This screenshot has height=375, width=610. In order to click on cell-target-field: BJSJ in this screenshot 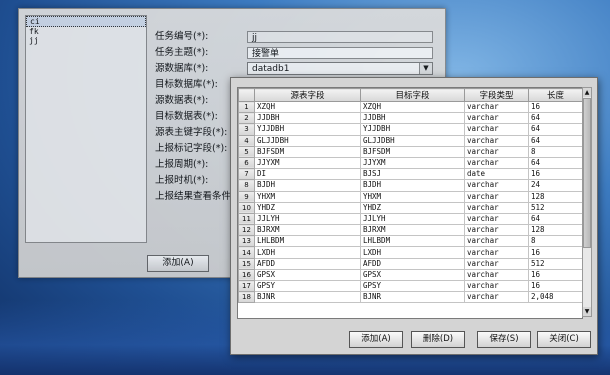, I will do `click(412, 174)`.